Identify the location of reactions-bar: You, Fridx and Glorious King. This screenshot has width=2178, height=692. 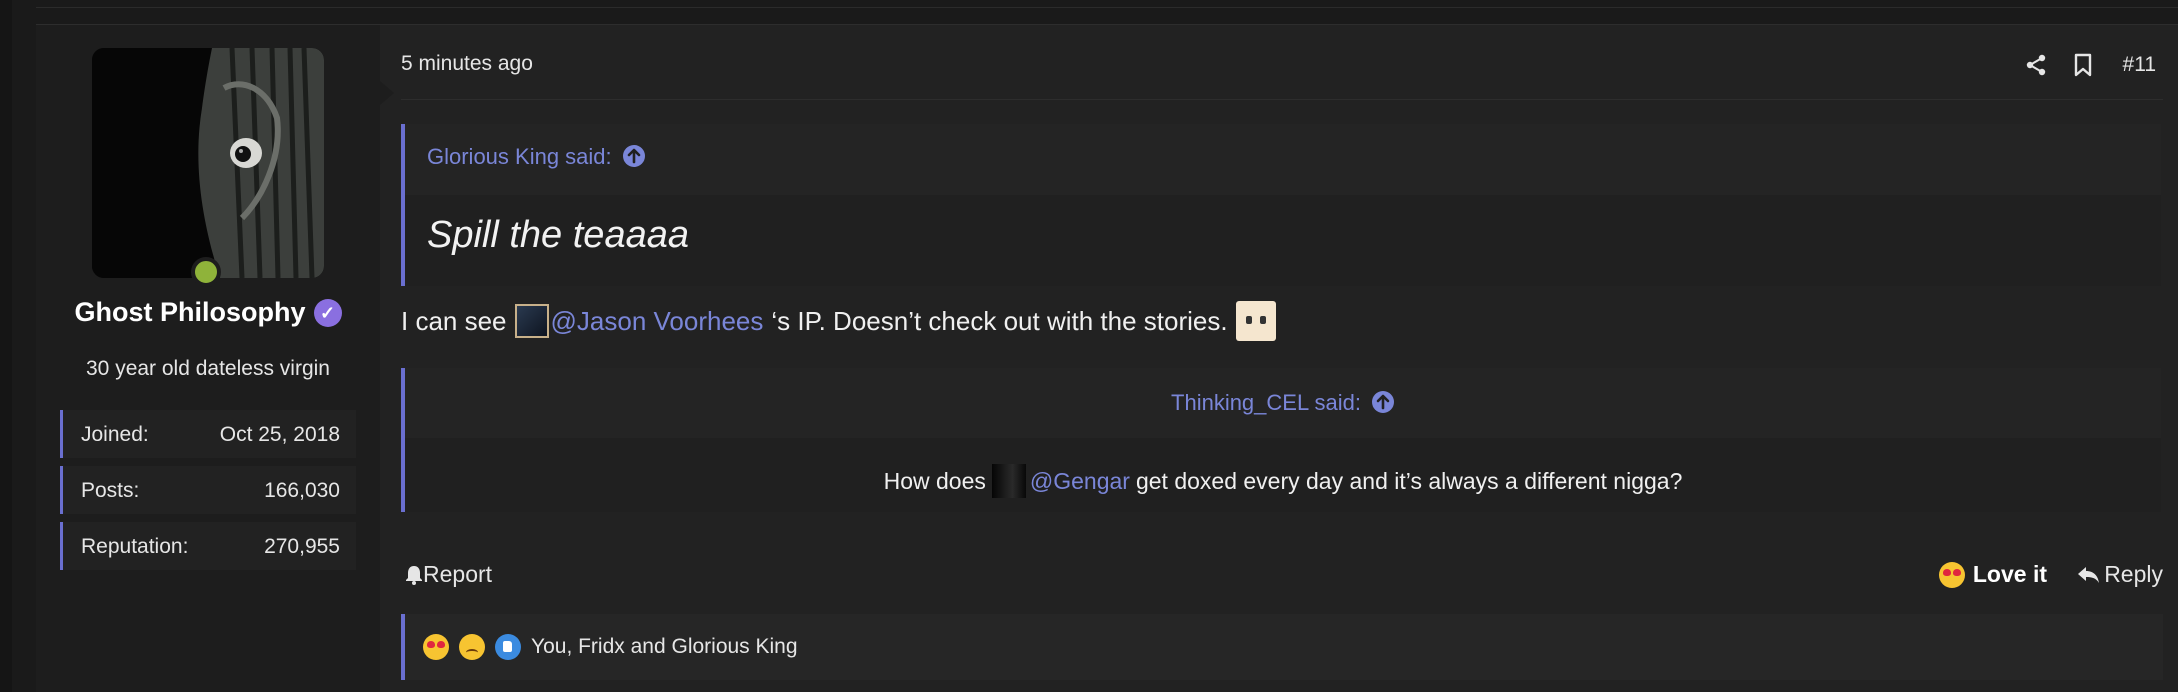
(1282, 647).